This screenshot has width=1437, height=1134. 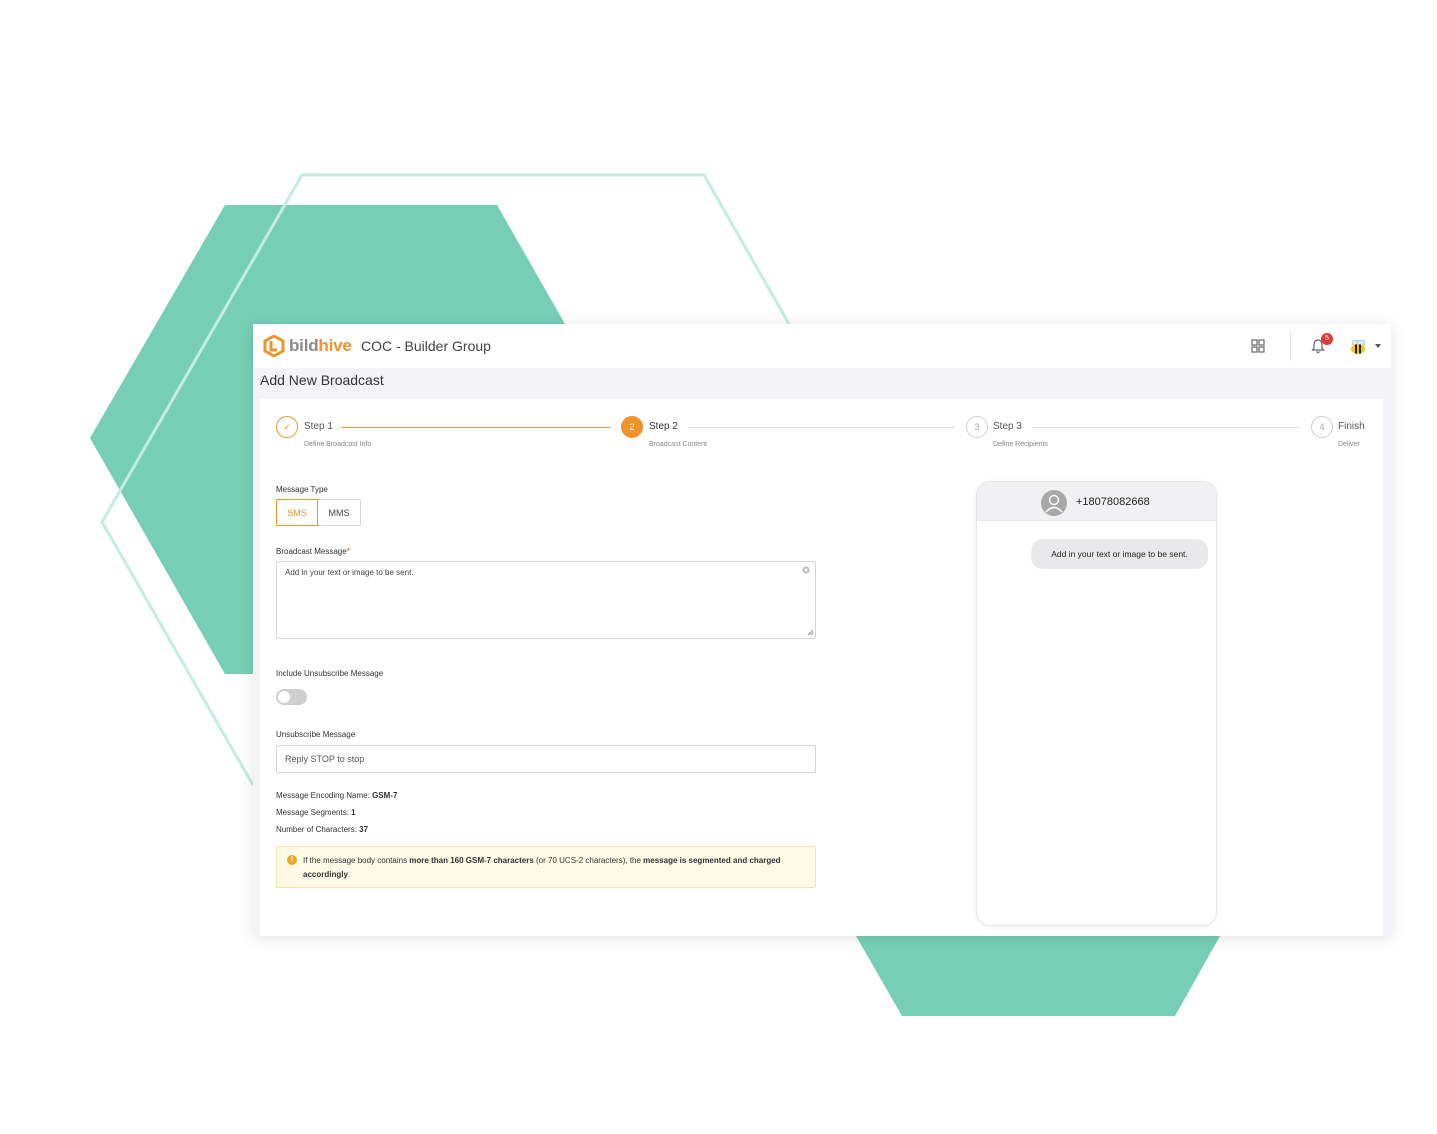 I want to click on broadcast-message-label-text: Broadcast Message, so click(x=311, y=551).